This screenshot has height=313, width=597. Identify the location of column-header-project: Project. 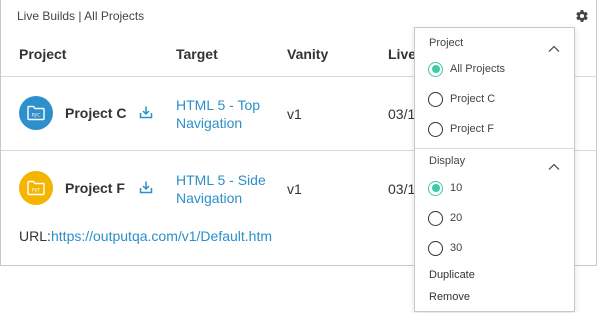
(43, 54).